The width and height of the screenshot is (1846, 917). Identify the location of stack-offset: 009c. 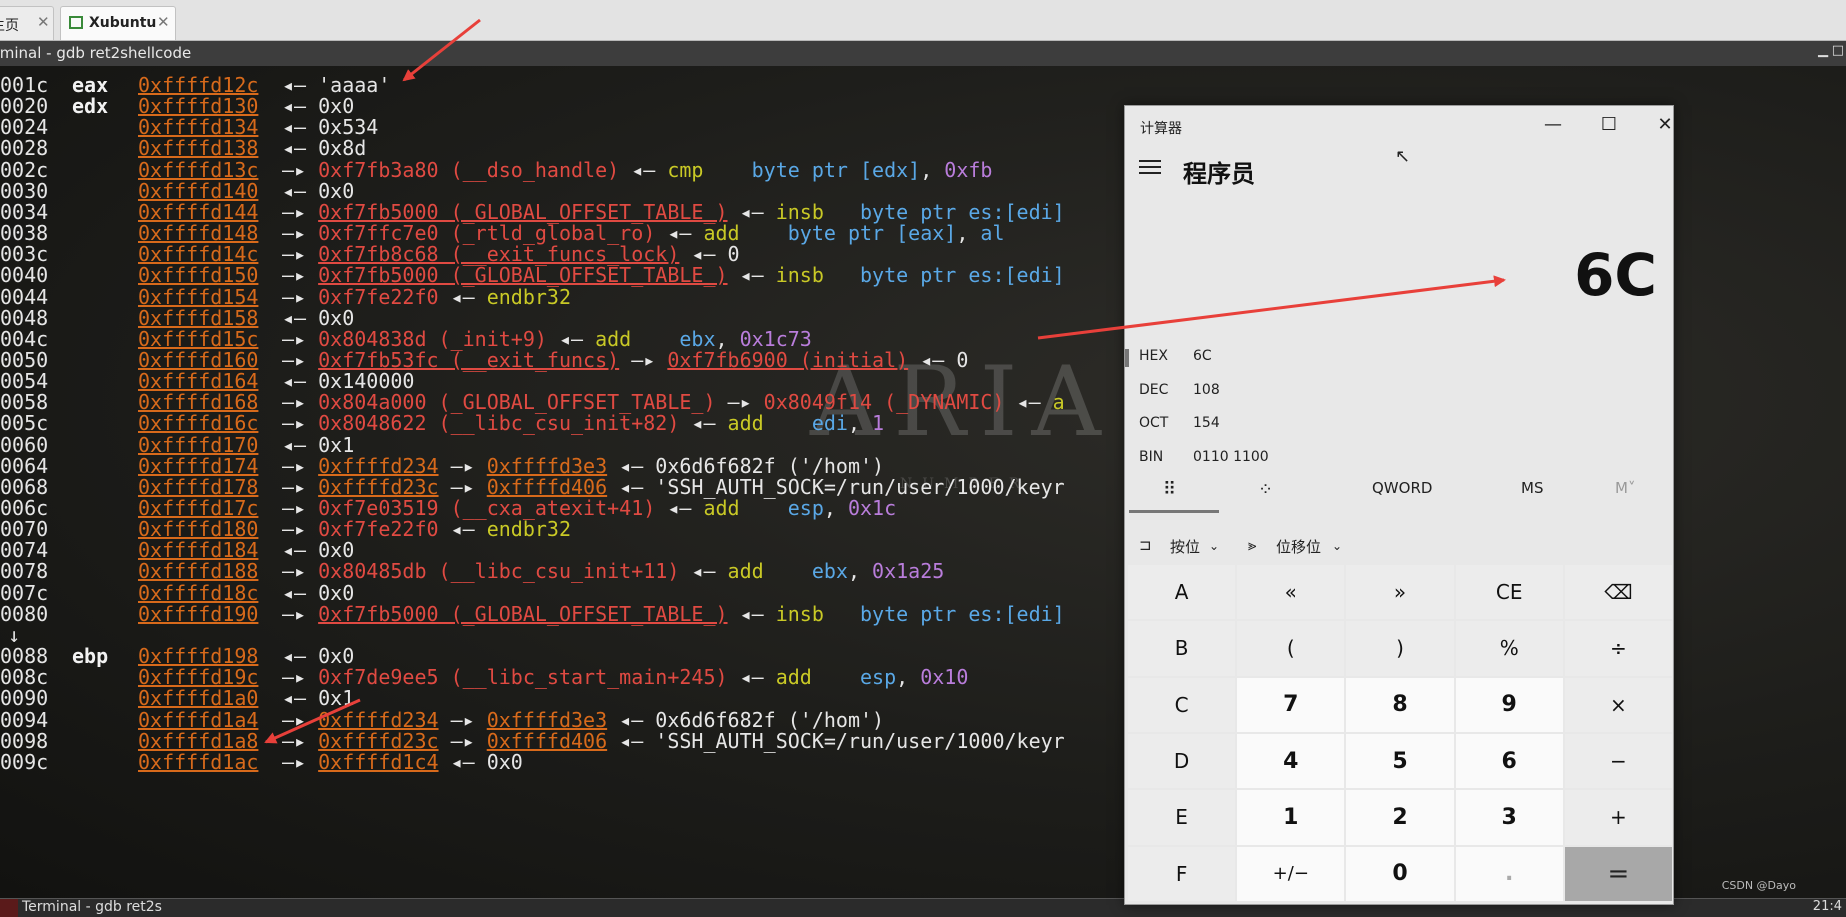
(24, 761).